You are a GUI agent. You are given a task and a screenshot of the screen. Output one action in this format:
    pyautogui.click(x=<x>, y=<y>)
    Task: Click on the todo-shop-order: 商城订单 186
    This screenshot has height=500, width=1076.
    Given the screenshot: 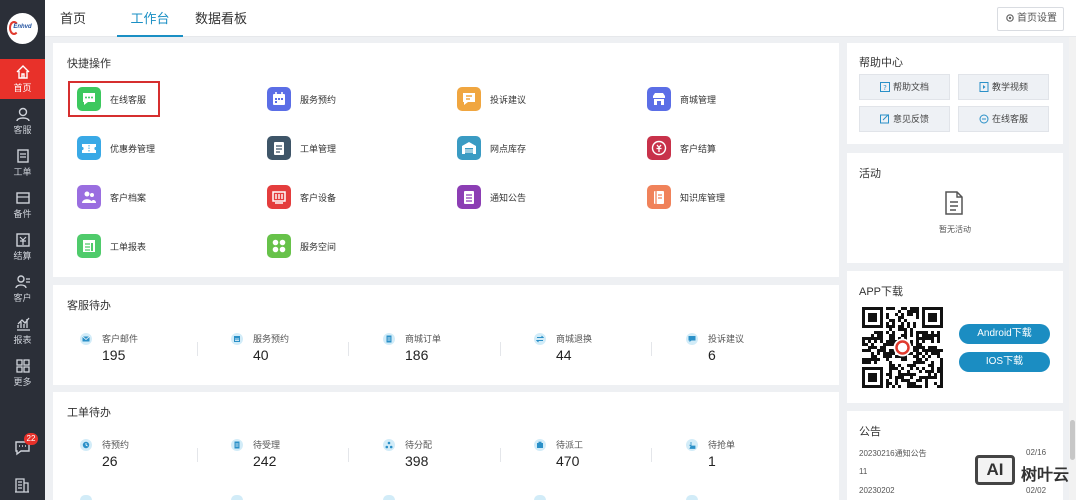 What is the action you would take?
    pyautogui.click(x=453, y=350)
    